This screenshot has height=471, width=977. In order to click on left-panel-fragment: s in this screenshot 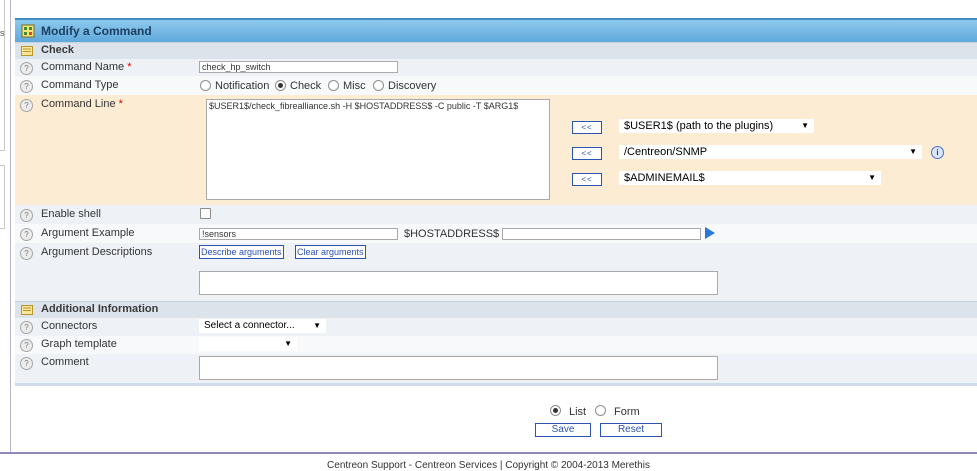, I will do `click(2, 33)`.